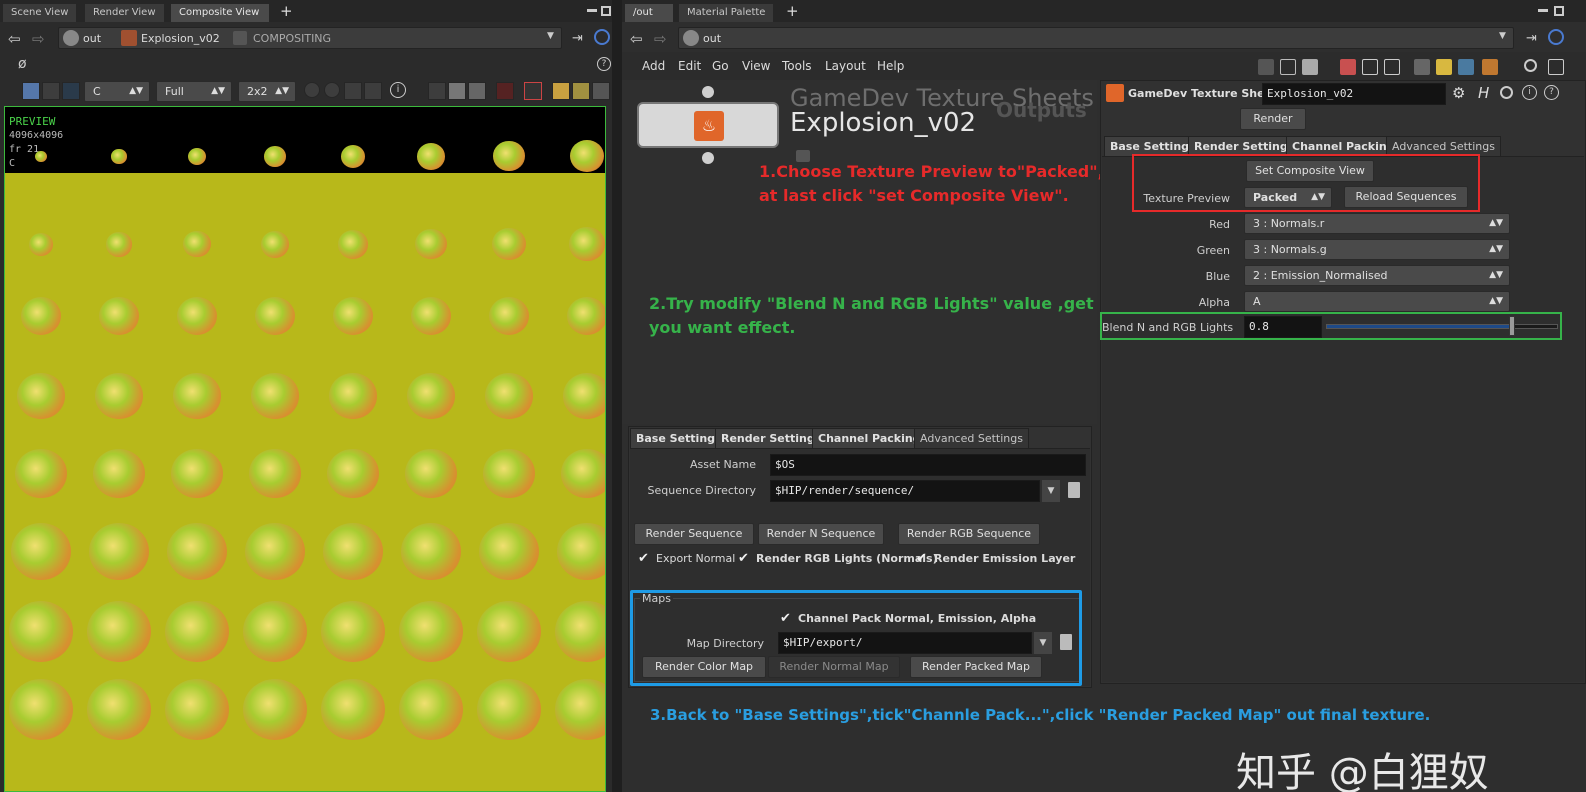 This screenshot has width=1586, height=792. What do you see at coordinates (905, 491) in the screenshot?
I see `sequence-directory-field: $HIP/render/sequence/` at bounding box center [905, 491].